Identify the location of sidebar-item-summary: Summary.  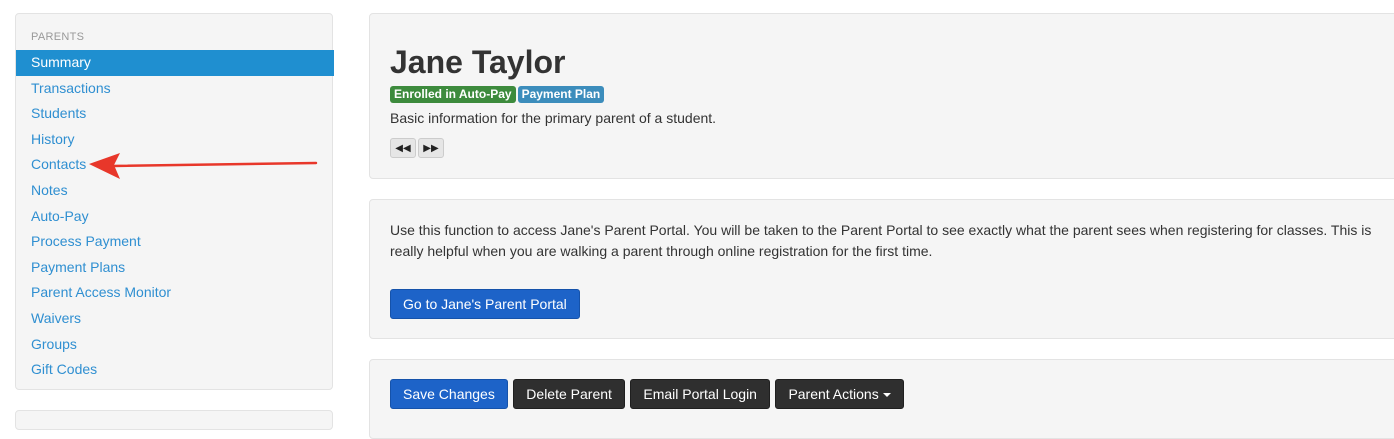
(175, 63).